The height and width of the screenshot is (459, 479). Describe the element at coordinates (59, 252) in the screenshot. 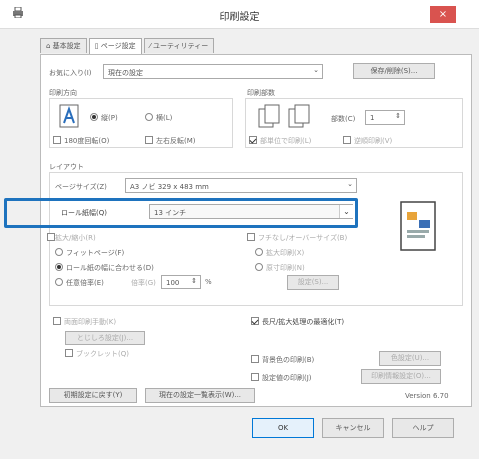

I see `fit-page-radio` at that location.